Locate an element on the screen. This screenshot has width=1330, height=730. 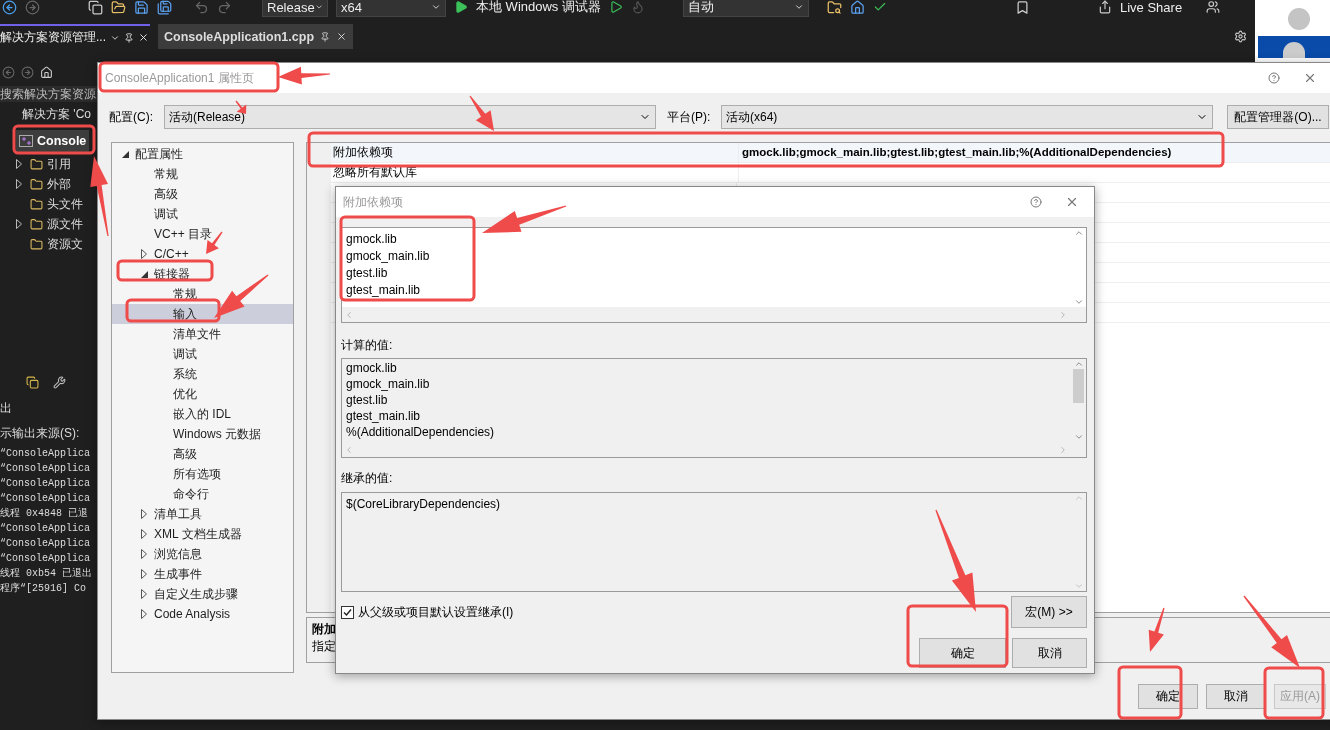
tree-item: VC++ 目录 is located at coordinates (202, 234).